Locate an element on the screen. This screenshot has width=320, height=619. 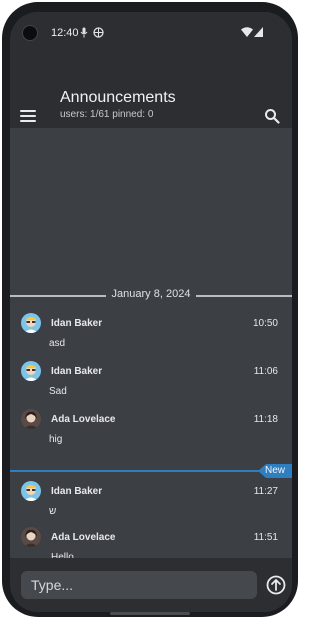
new-messages-divider: New is located at coordinates (151, 471).